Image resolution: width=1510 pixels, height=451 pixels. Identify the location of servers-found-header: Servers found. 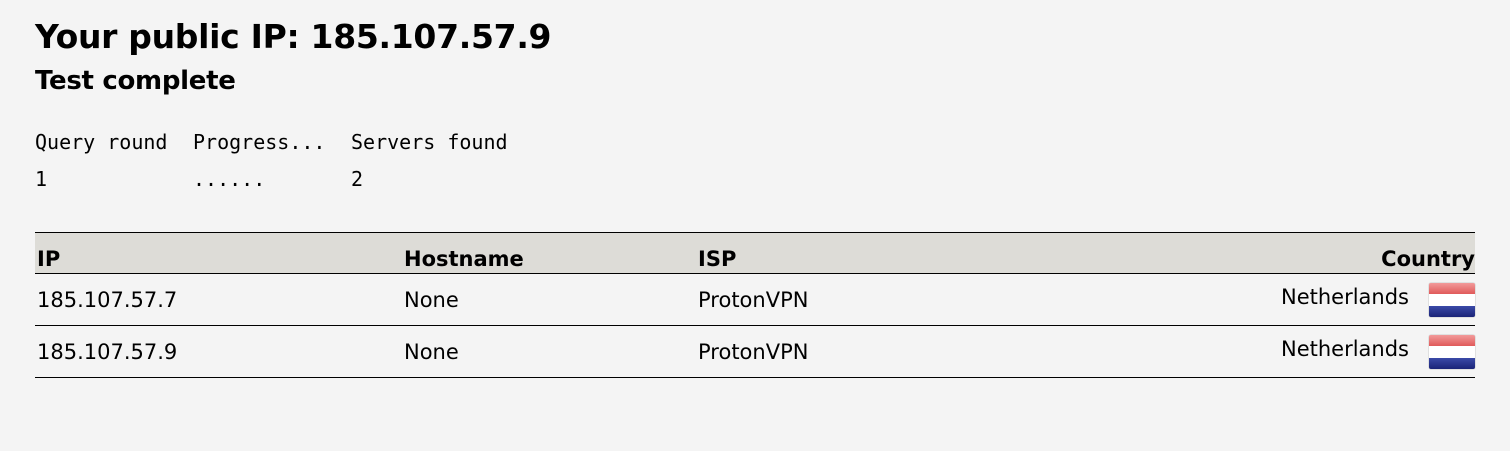
(429, 142).